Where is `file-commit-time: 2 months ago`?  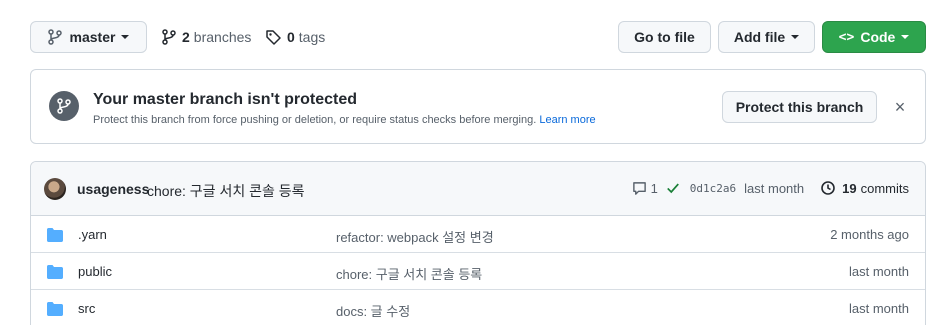
file-commit-time: 2 months ago is located at coordinates (869, 234).